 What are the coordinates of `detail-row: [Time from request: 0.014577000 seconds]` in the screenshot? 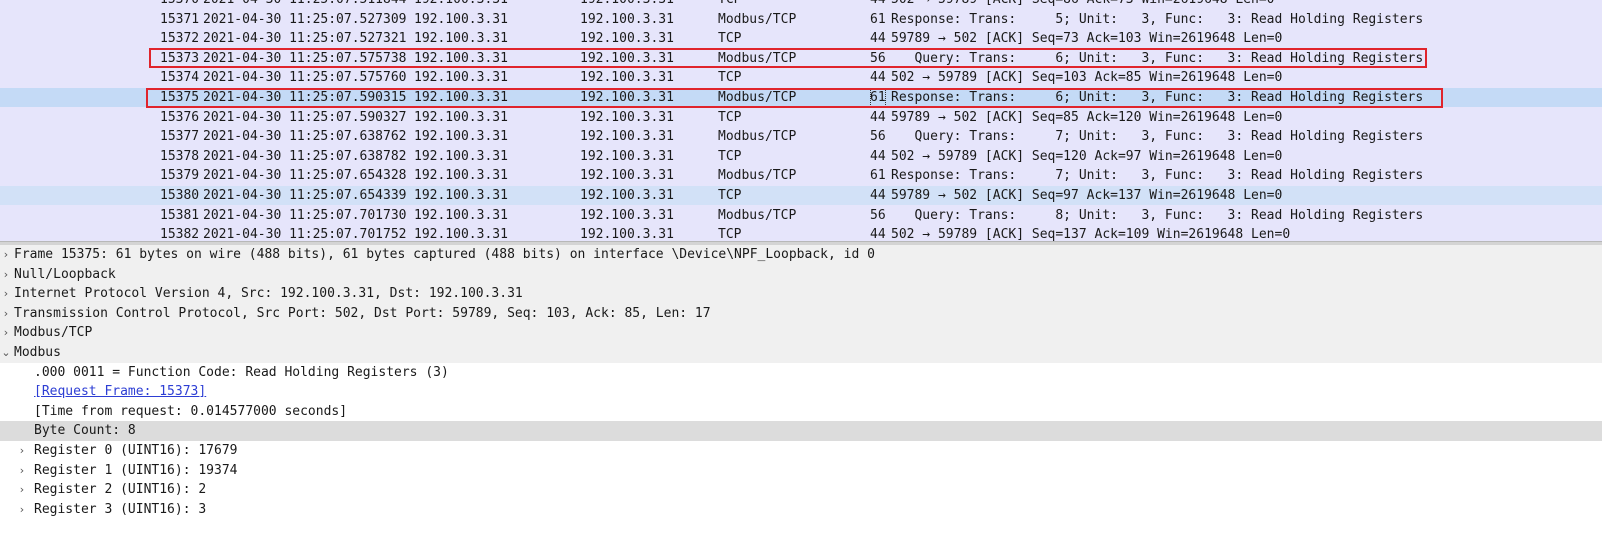 It's located at (801, 412).